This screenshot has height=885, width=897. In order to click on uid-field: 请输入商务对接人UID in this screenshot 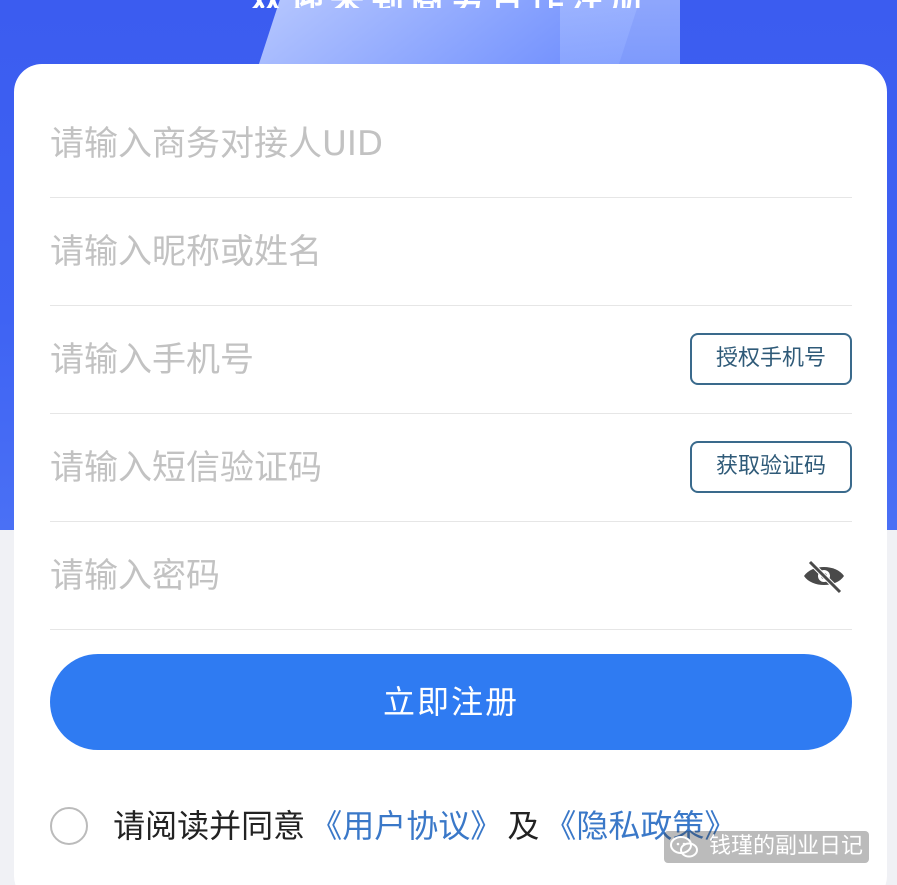, I will do `click(451, 144)`.